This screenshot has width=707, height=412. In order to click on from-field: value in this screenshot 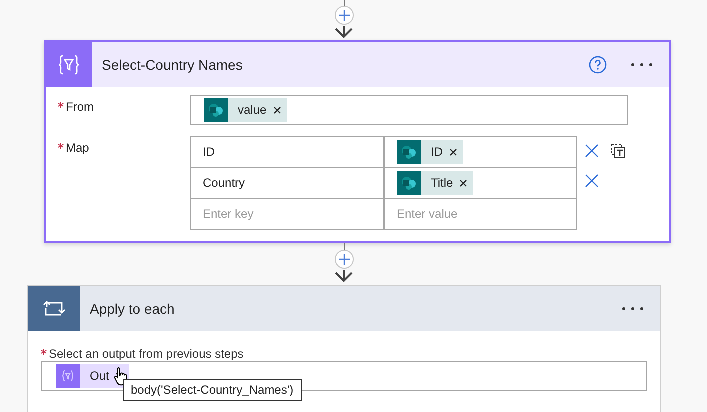, I will do `click(409, 110)`.